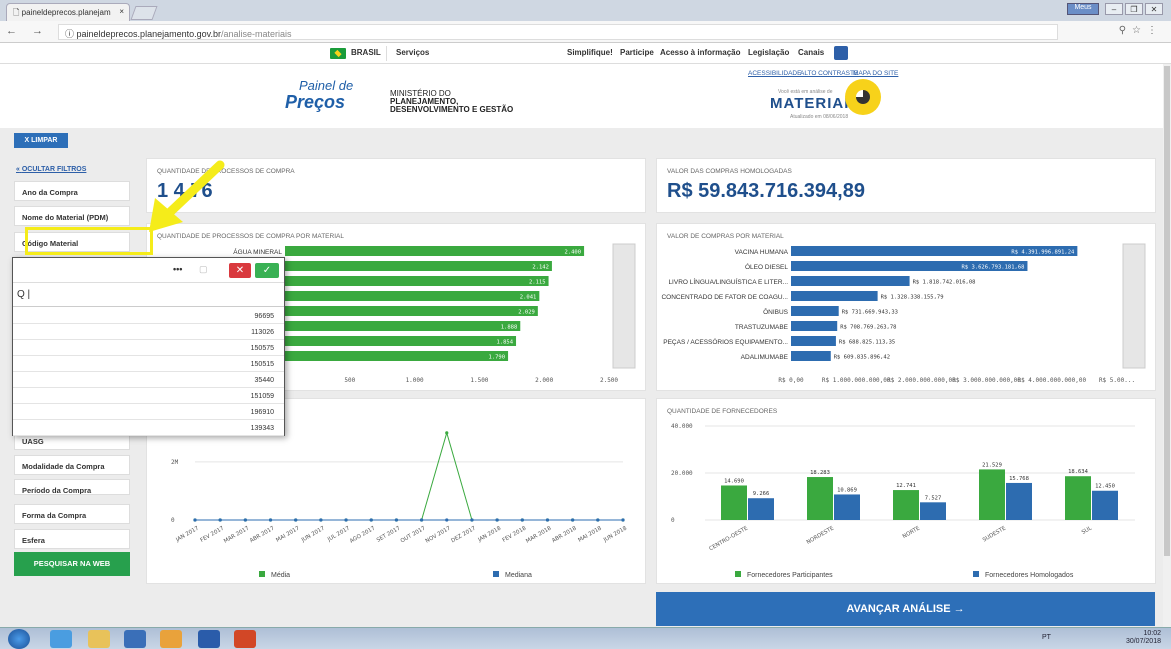 The image size is (1171, 649). Describe the element at coordinates (72, 191) in the screenshot. I see `filter-ano: Ano da Compra` at that location.